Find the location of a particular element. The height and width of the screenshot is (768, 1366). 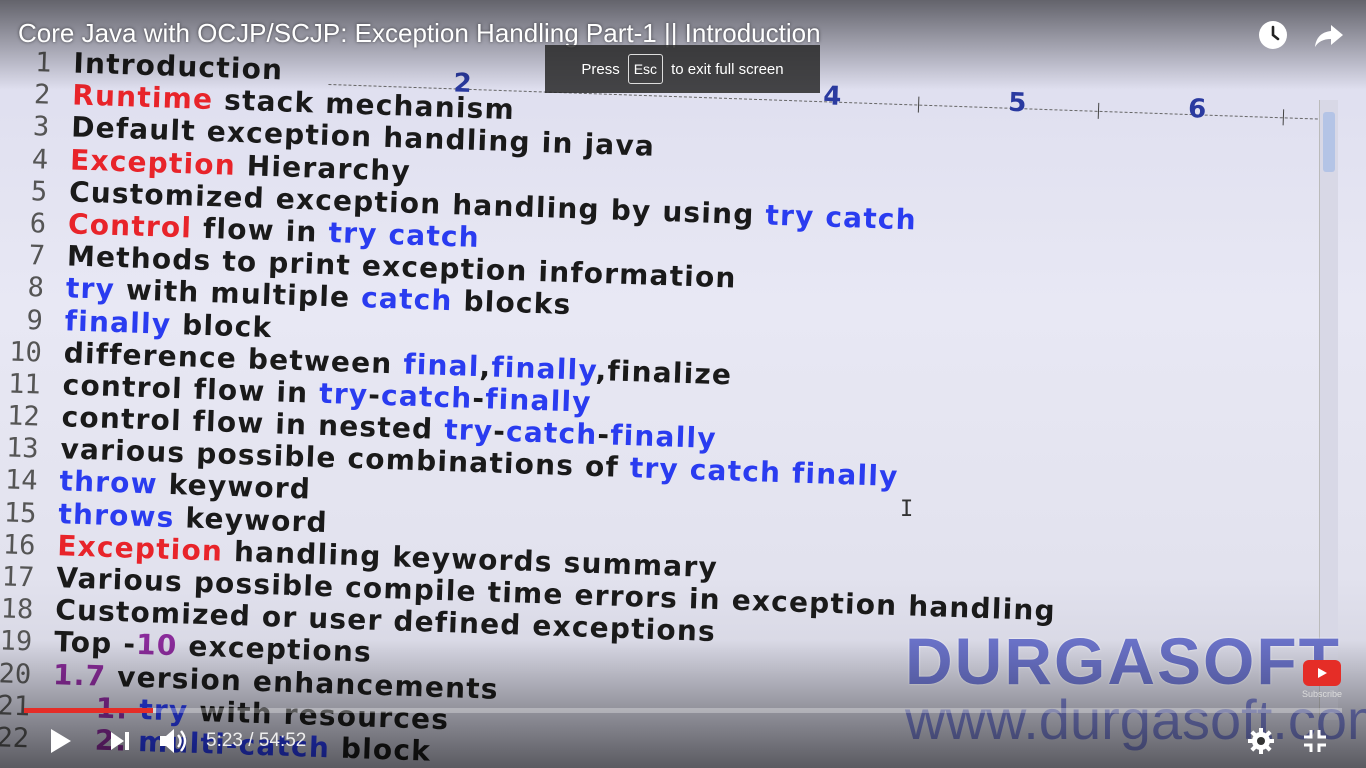

line-number: 10 is located at coordinates (25, 352).